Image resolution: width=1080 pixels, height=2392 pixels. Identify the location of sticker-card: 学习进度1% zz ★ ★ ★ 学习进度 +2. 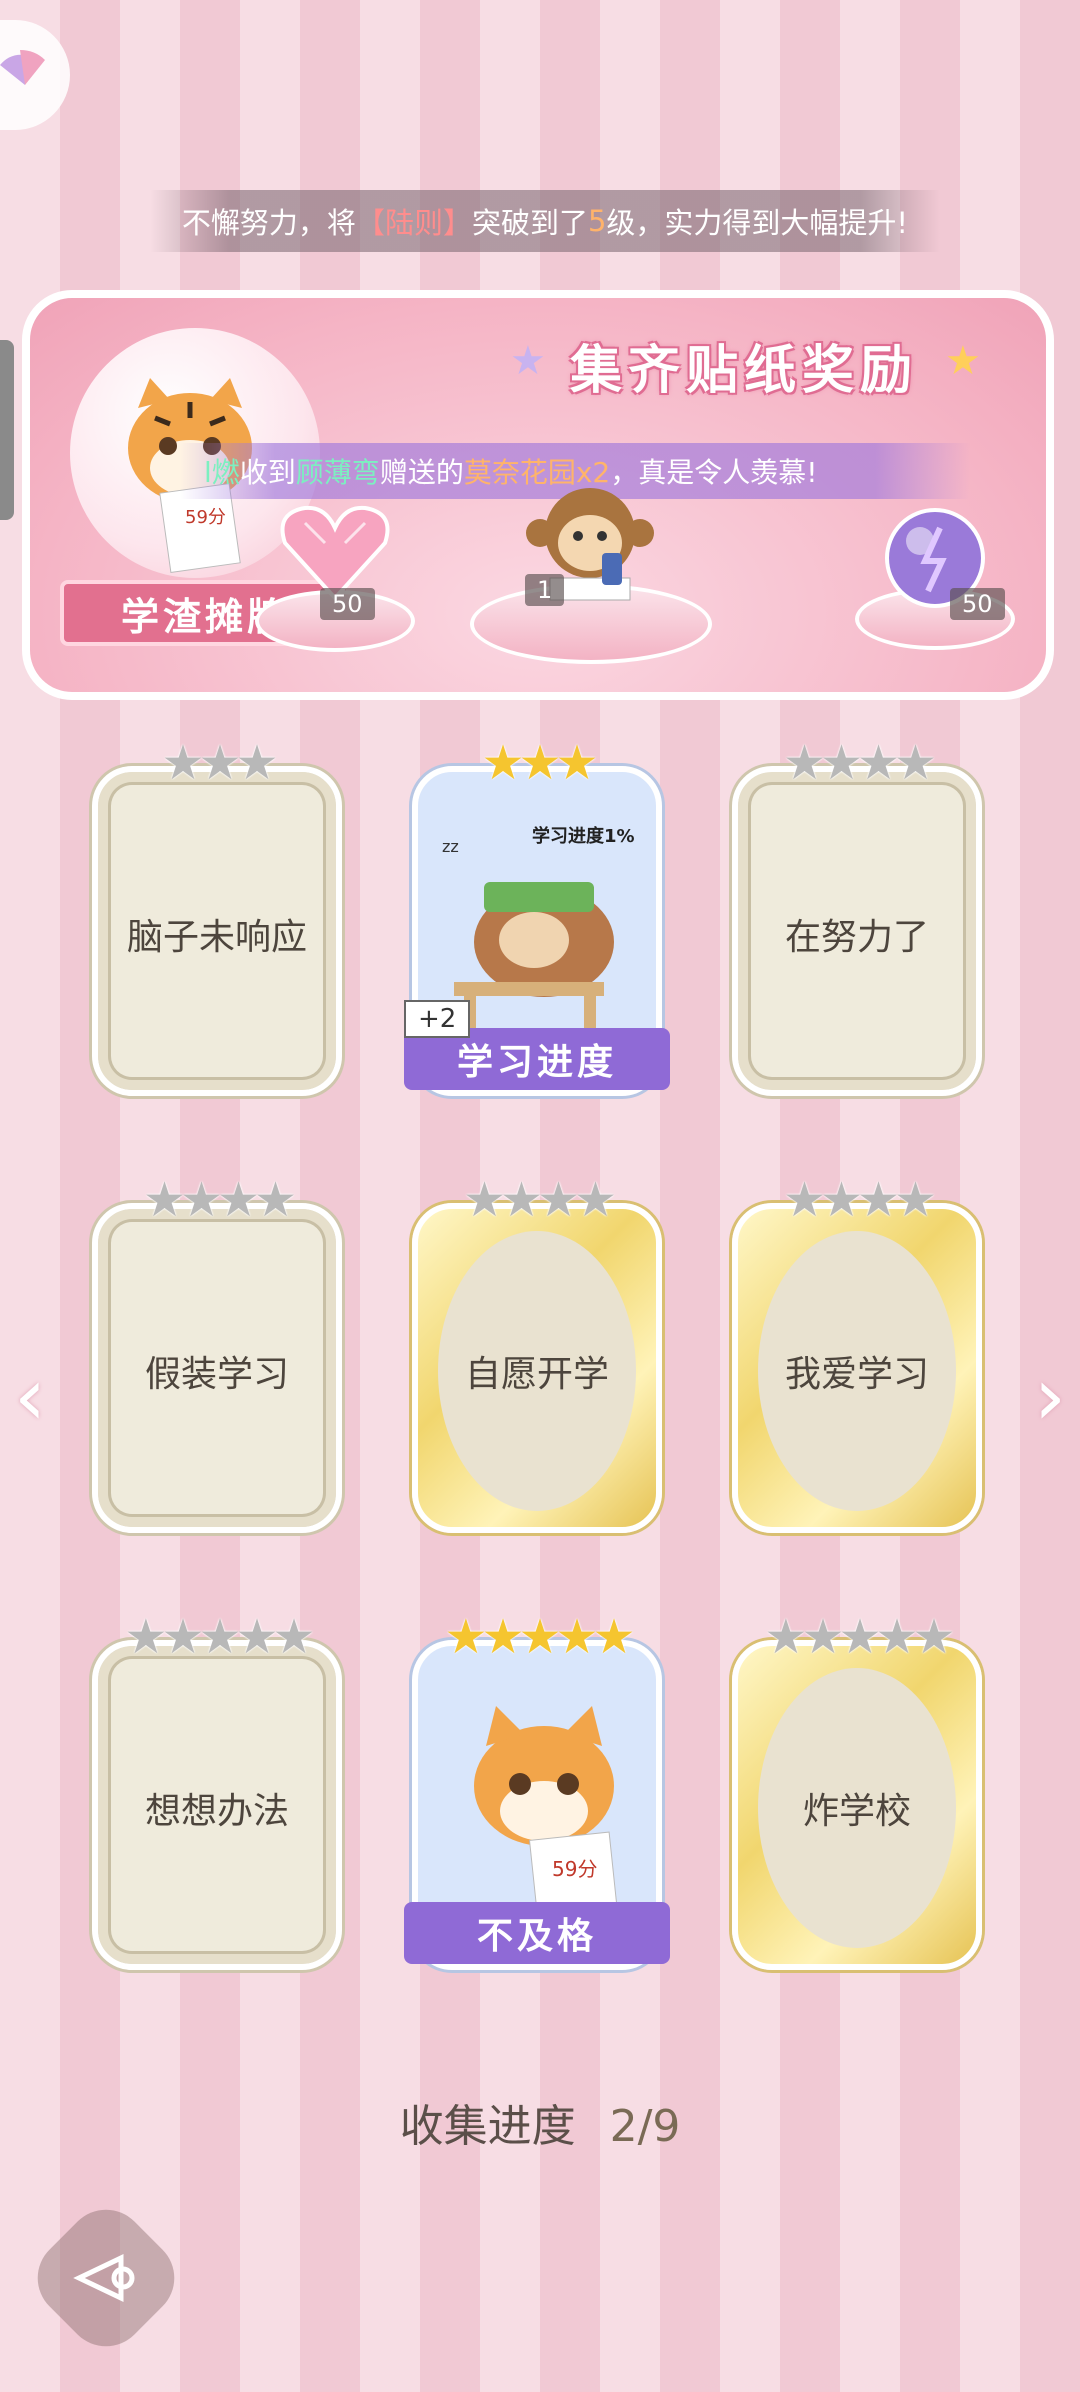
(537, 918).